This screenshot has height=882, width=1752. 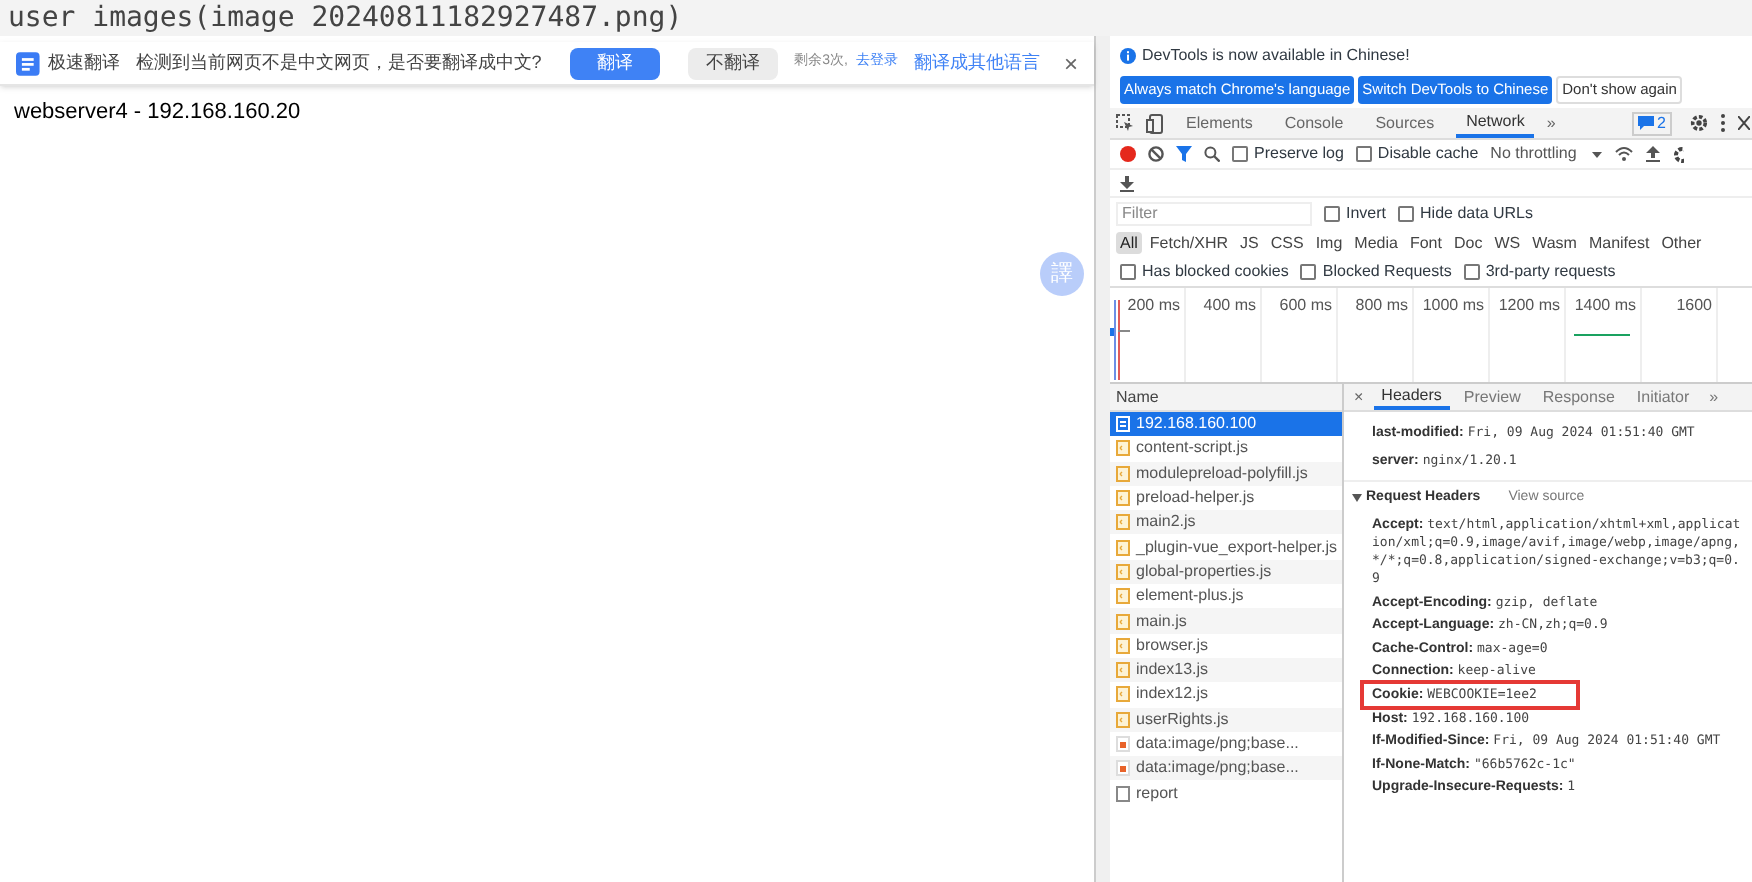 What do you see at coordinates (1189, 243) in the screenshot?
I see `type-filter: Fetch/XHR` at bounding box center [1189, 243].